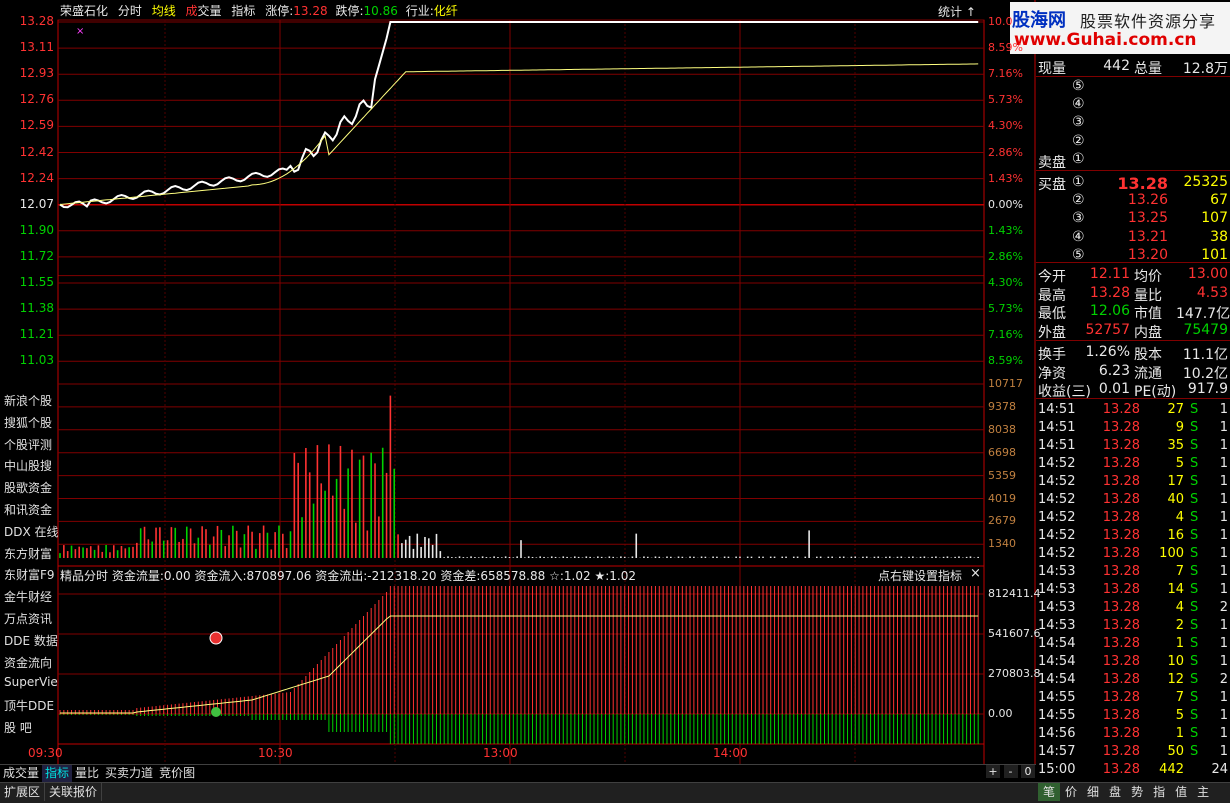 This screenshot has width=1230, height=803. I want to click on indicator-axis-label: 541607.6, so click(1014, 633).